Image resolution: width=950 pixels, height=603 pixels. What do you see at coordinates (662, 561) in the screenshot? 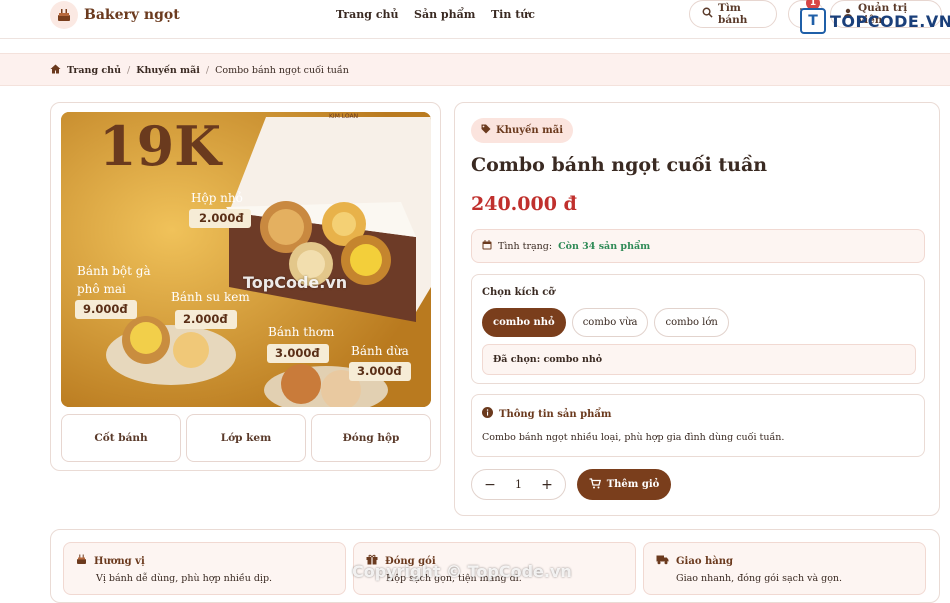
I see `truck-icon` at bounding box center [662, 561].